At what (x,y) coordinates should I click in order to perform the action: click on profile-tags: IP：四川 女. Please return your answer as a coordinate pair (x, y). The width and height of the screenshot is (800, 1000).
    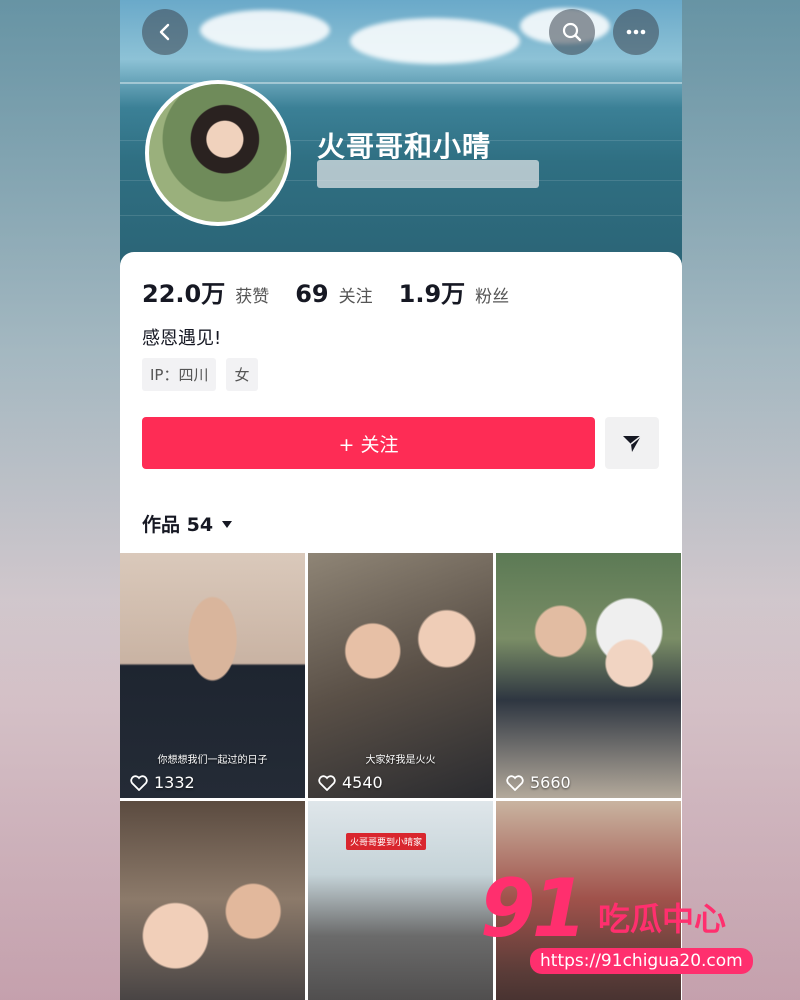
    Looking at the image, I should click on (200, 374).